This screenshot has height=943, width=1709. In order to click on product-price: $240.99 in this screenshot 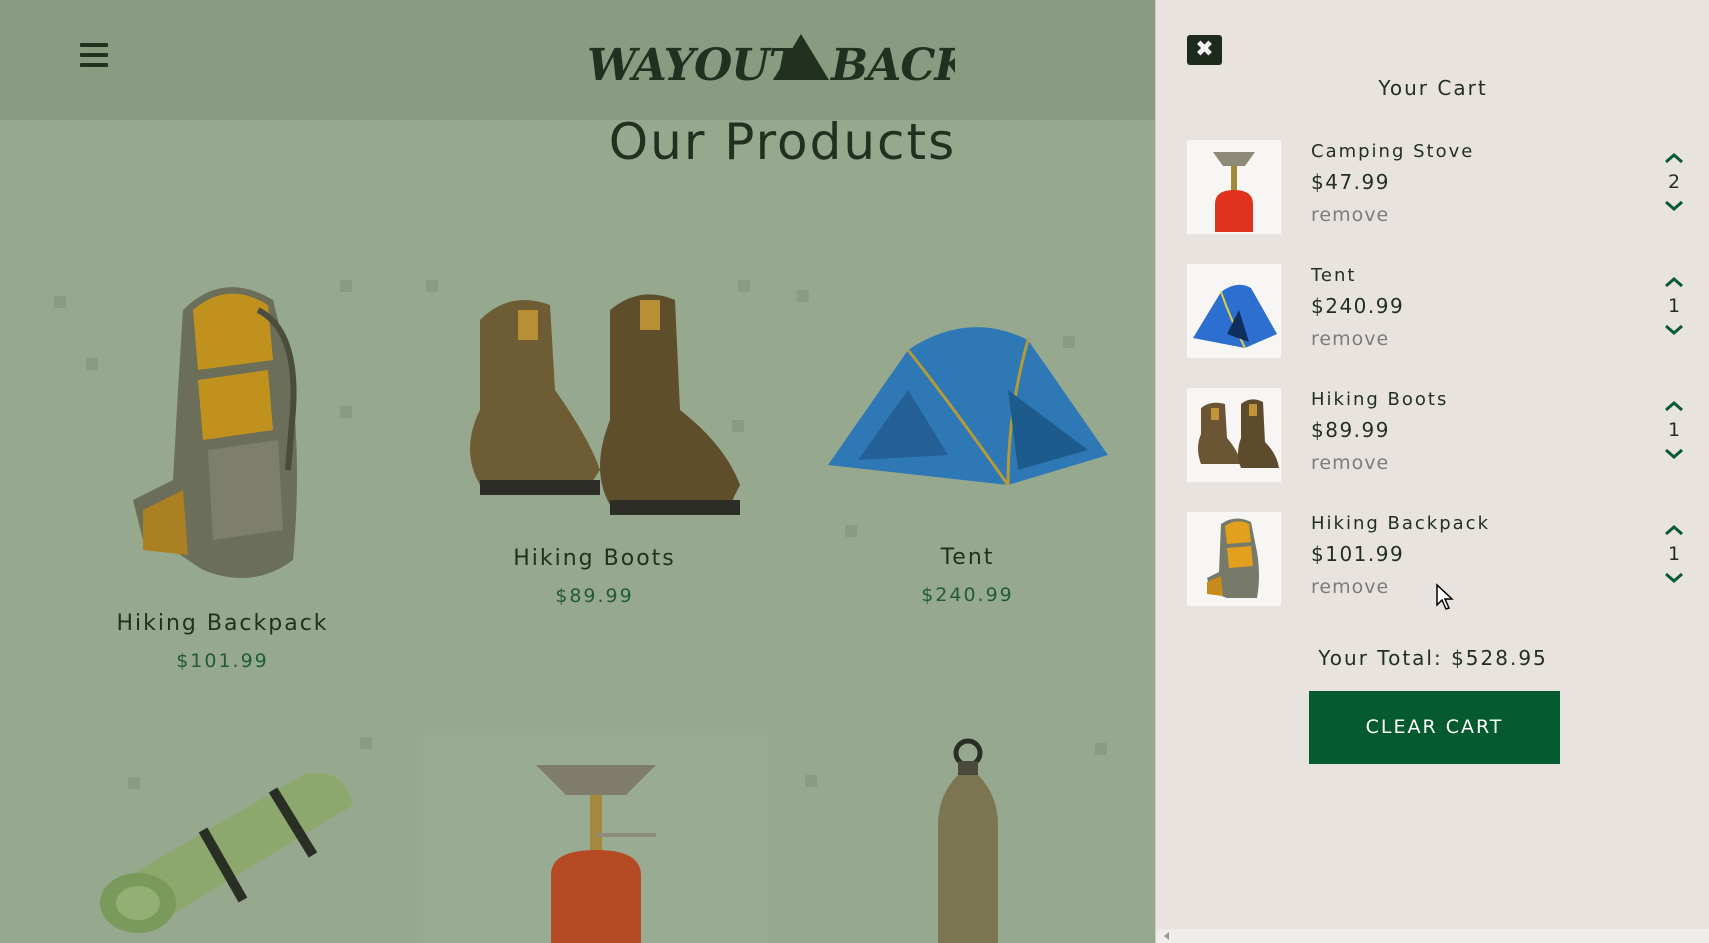, I will do `click(967, 595)`.